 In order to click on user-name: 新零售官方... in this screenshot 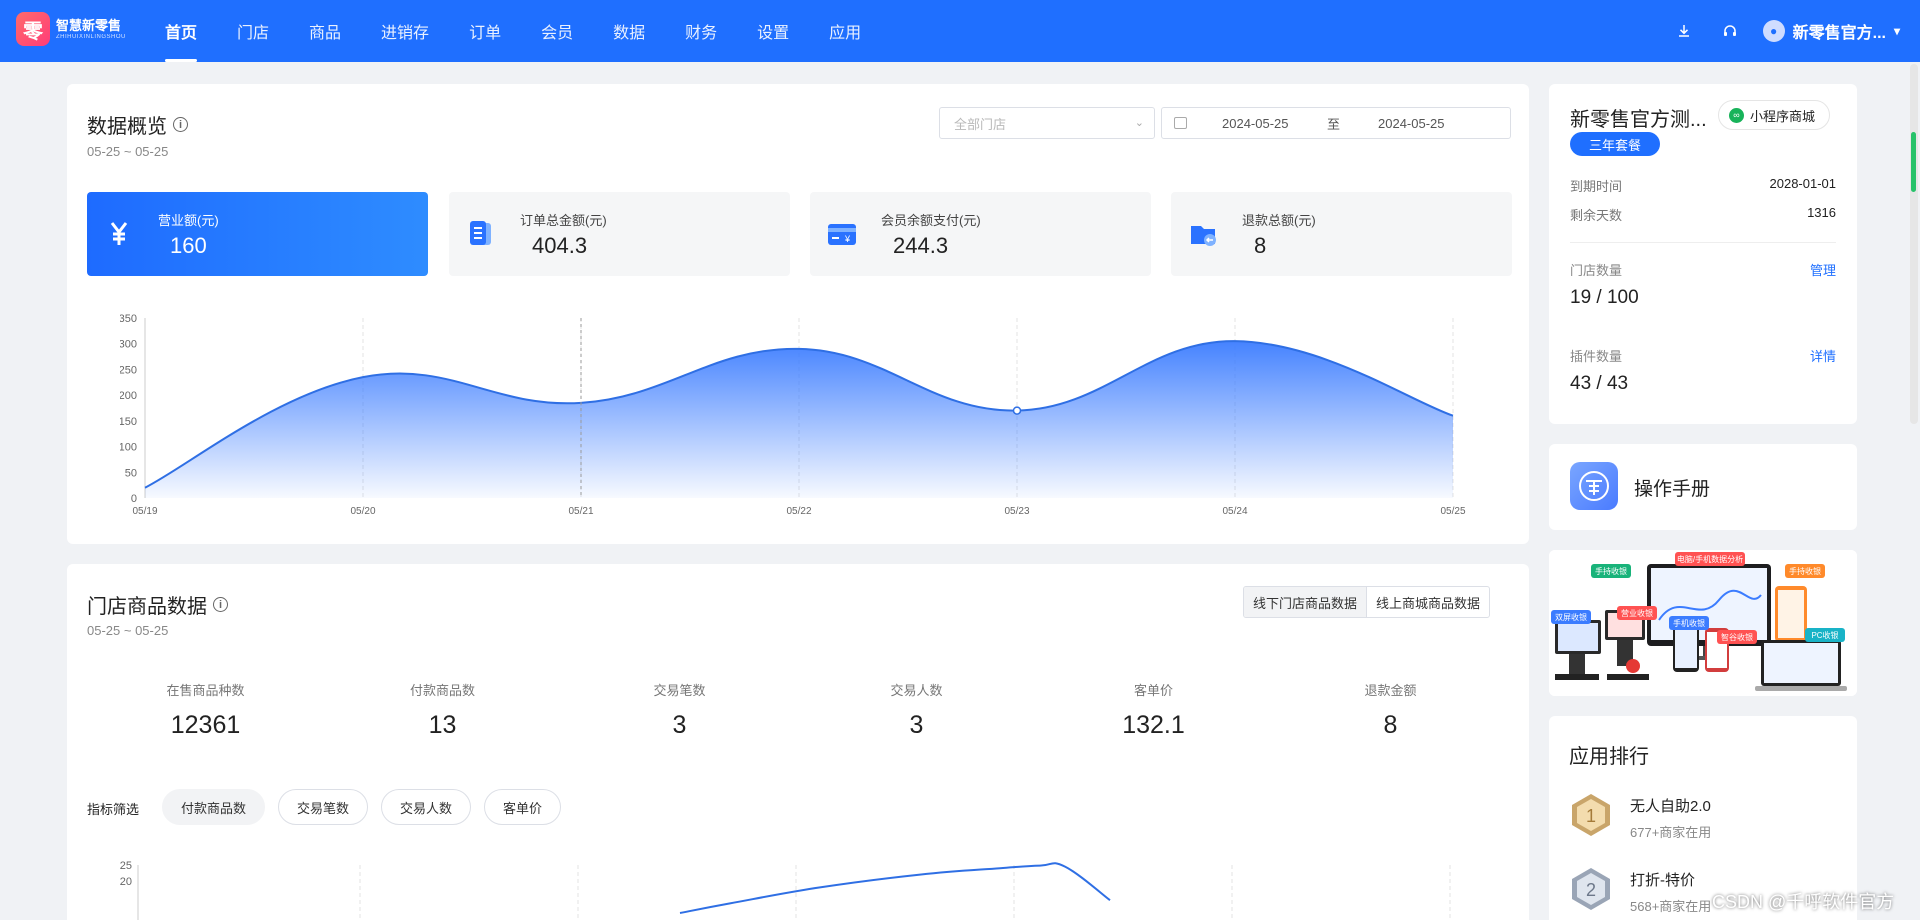, I will do `click(1839, 33)`.